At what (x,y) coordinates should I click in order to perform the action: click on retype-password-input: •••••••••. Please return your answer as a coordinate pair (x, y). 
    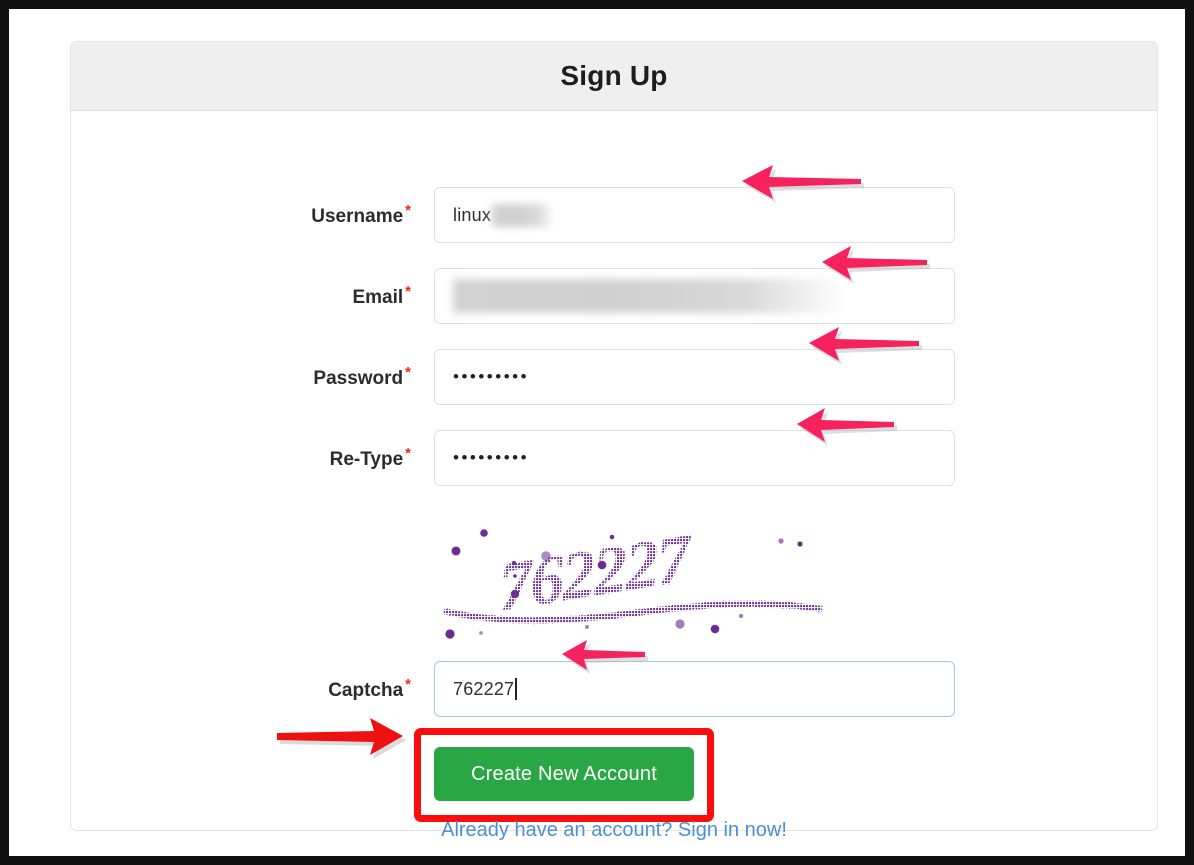
    Looking at the image, I should click on (694, 458).